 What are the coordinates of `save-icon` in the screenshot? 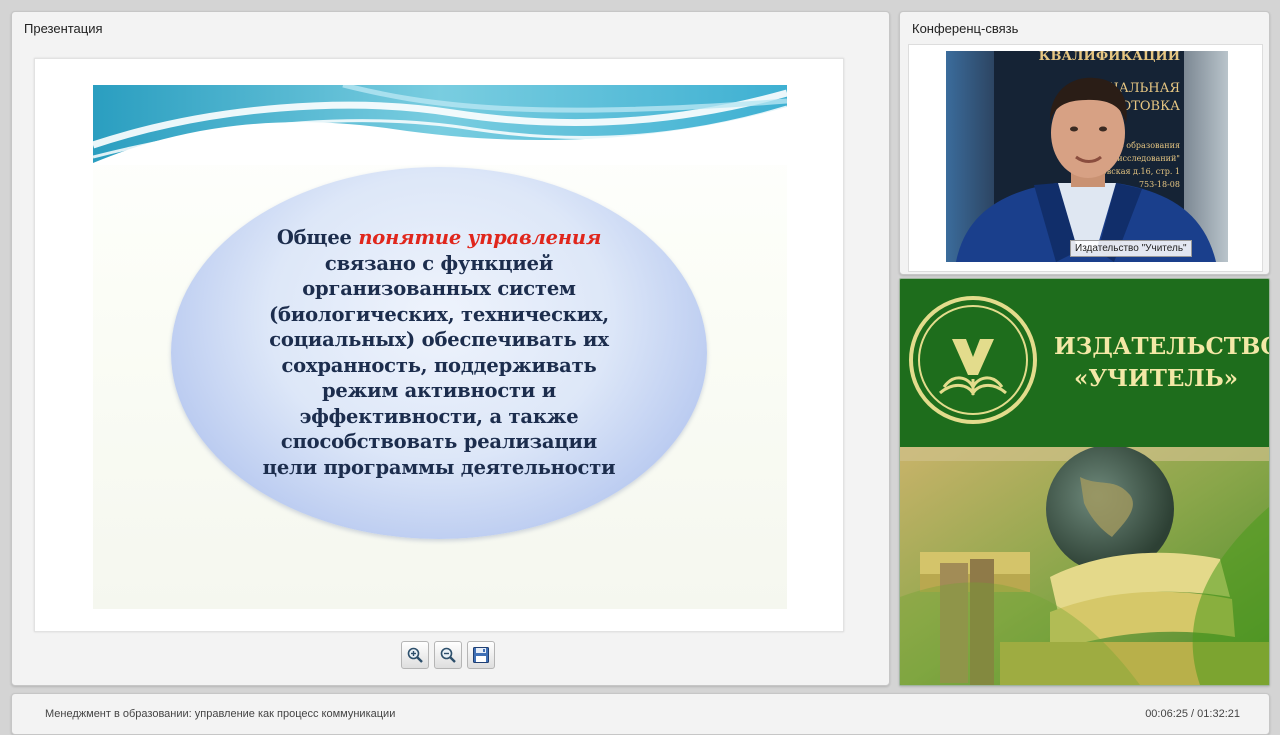 It's located at (481, 655).